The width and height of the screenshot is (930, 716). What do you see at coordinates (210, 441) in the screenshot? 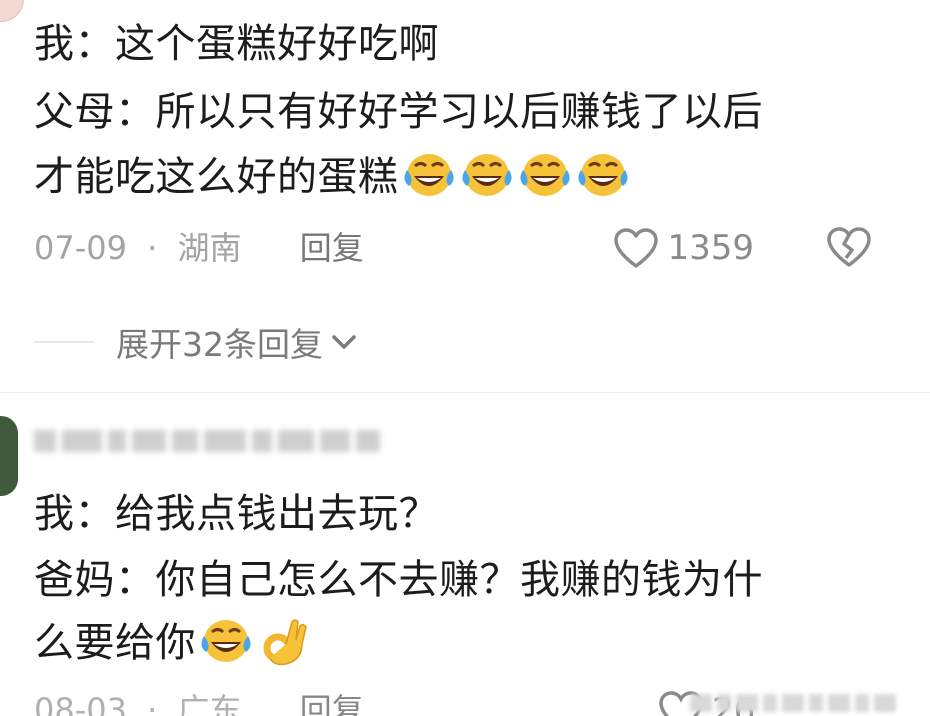
I see `username-blurred` at bounding box center [210, 441].